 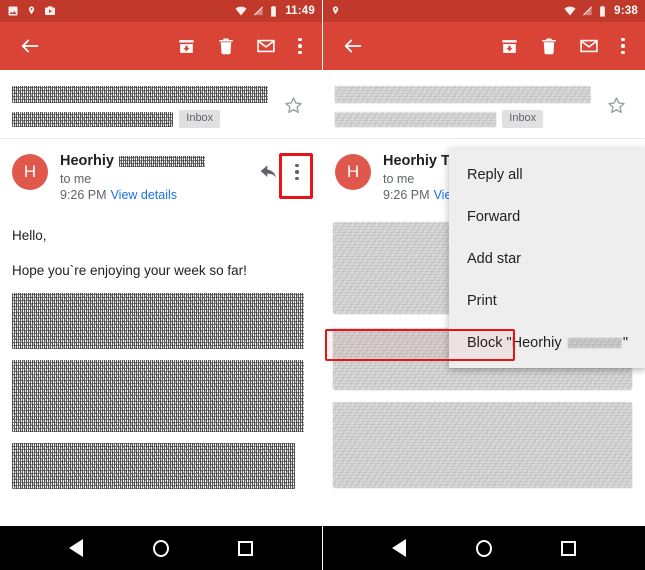 I want to click on menu-item-block: Block "Heorhiy ", so click(x=547, y=343).